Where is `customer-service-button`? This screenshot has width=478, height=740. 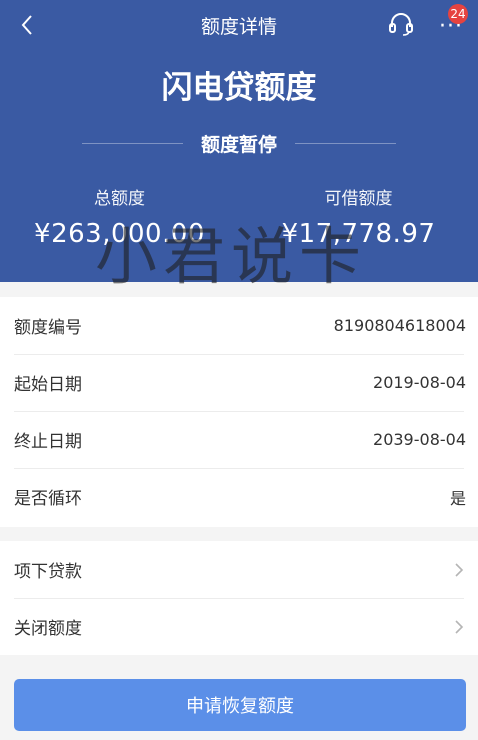
customer-service-button is located at coordinates (401, 24).